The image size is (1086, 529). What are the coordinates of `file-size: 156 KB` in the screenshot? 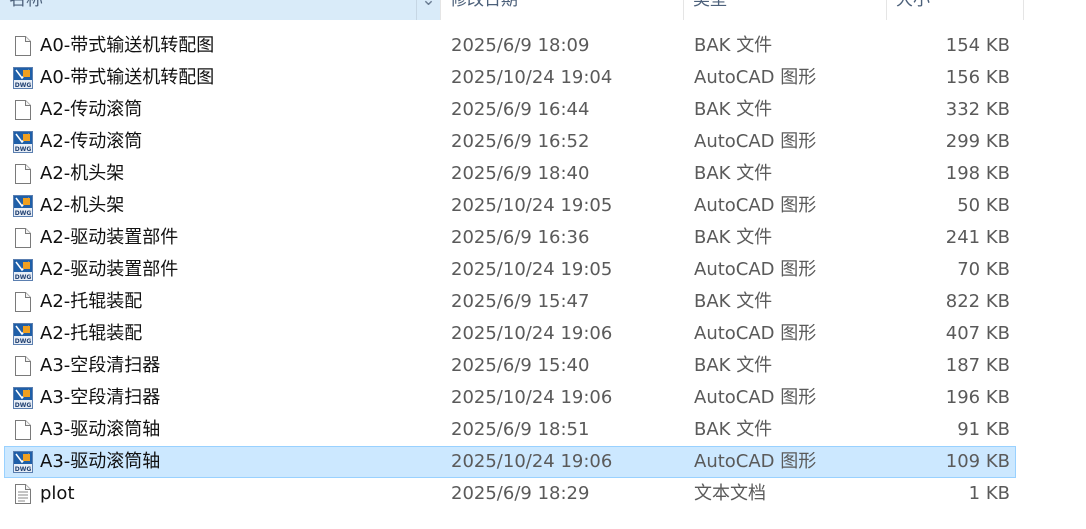 It's located at (977, 77).